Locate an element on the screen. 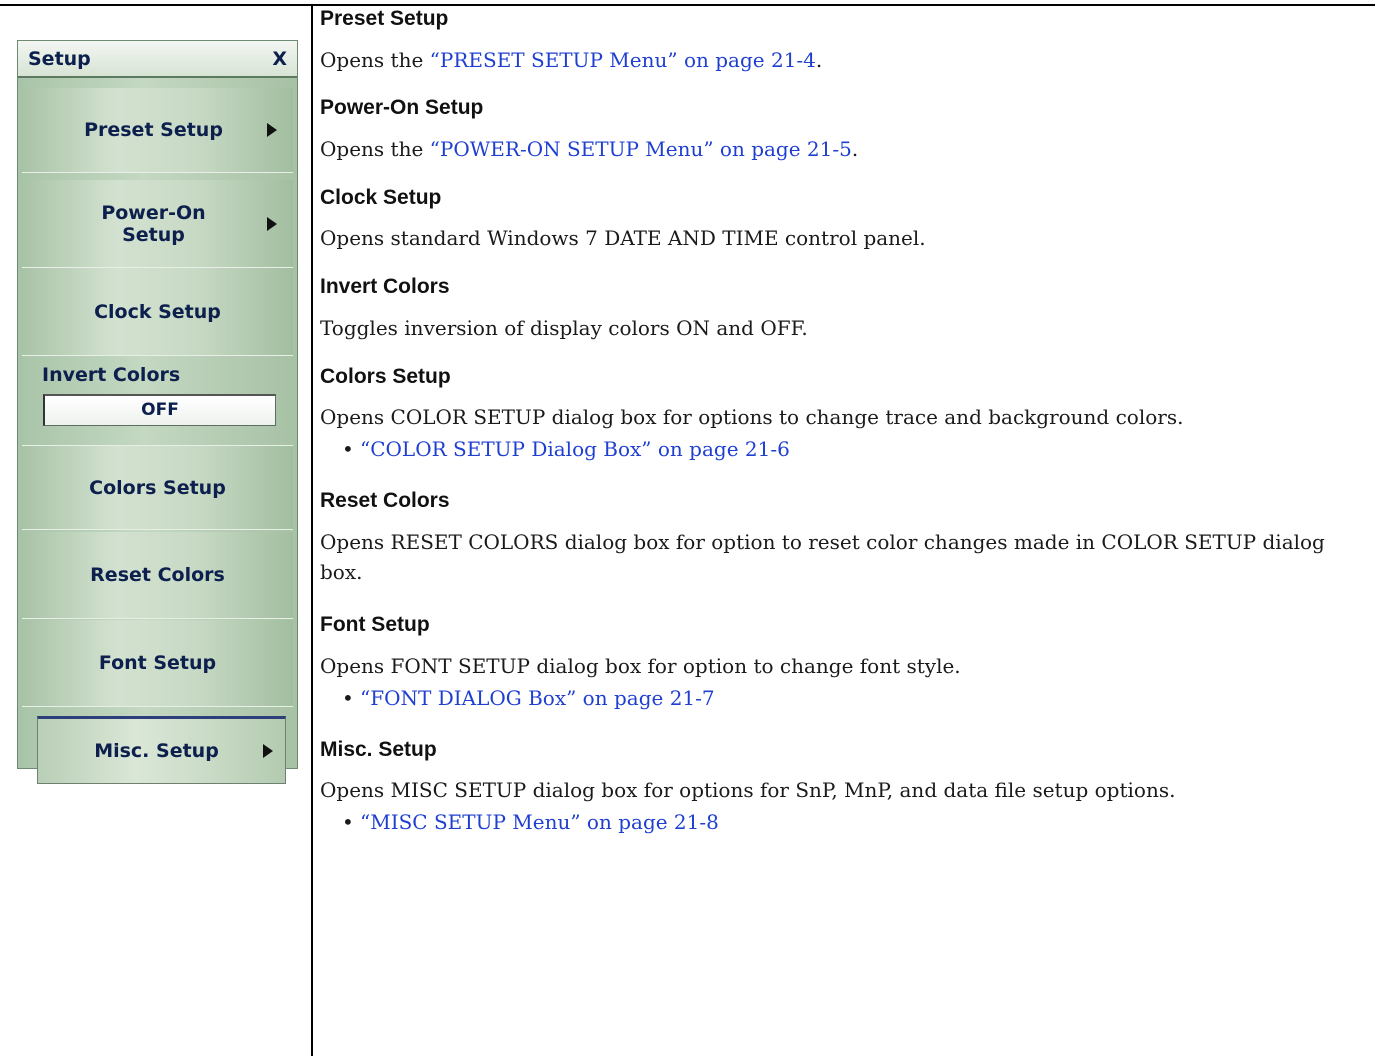  power-on-setup-menu-link: “POWER-ON SETUP Menu” on page 21-5 is located at coordinates (641, 149).